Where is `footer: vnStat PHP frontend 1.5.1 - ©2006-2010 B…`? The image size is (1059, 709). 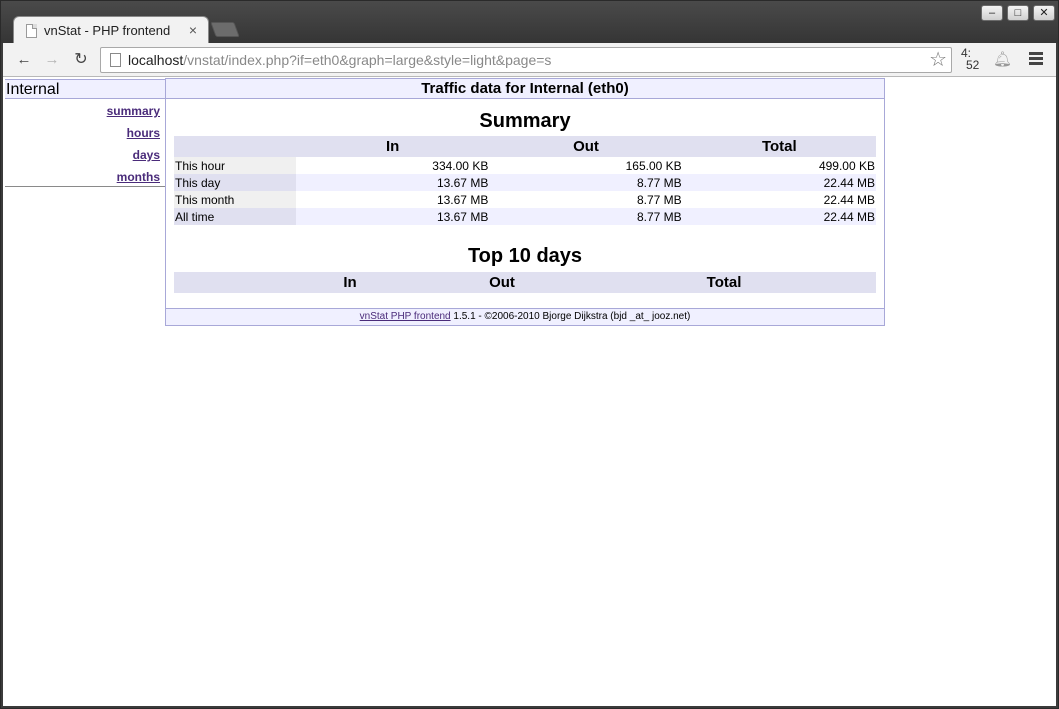 footer: vnStat PHP frontend 1.5.1 - ©2006-2010 B… is located at coordinates (525, 316).